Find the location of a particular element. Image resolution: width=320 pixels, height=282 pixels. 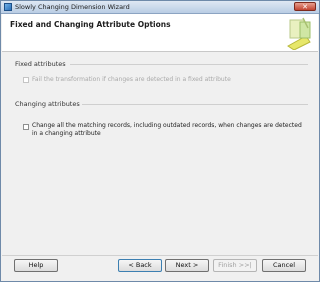

cancel-button: Cancel is located at coordinates (284, 265).